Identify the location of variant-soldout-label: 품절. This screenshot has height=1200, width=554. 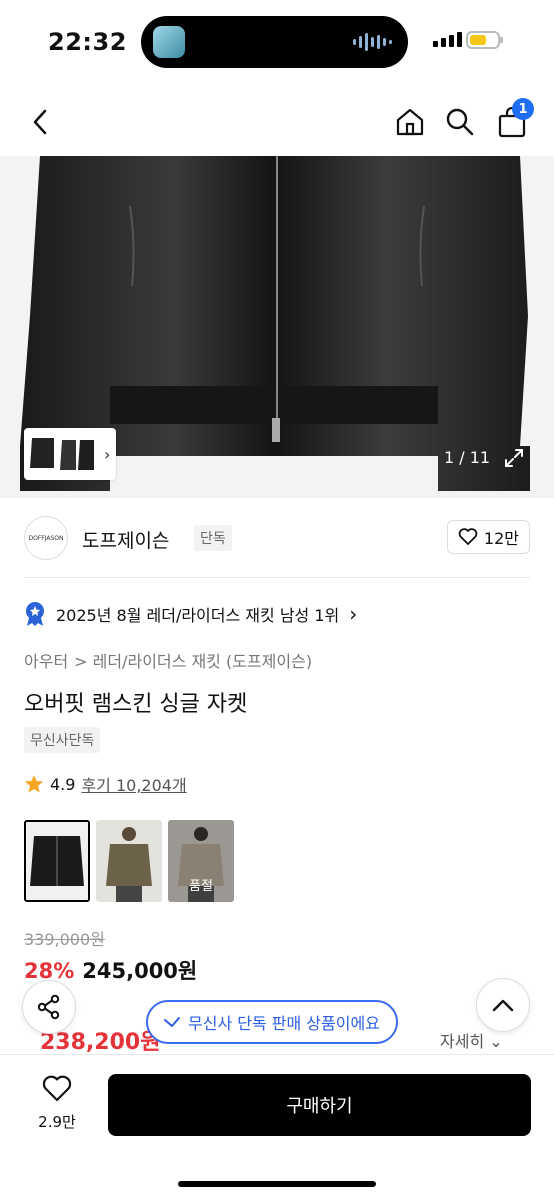
(201, 886).